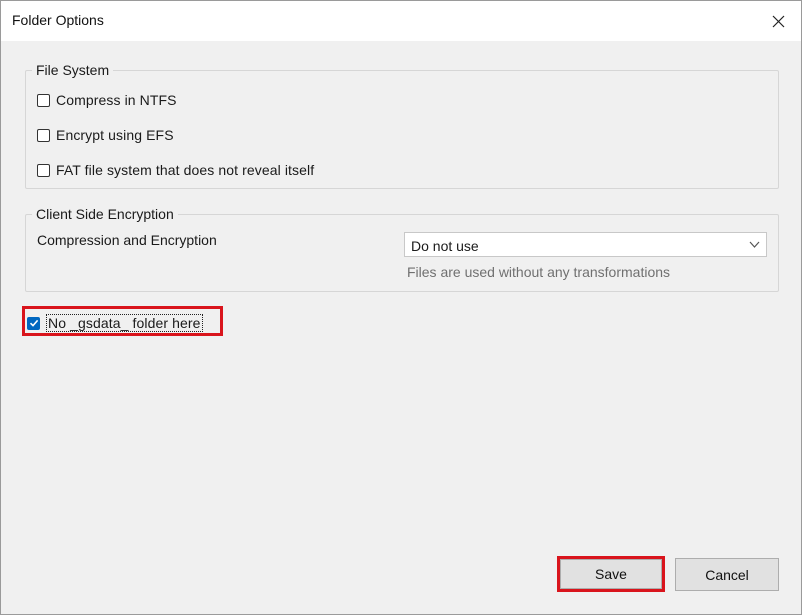 Image resolution: width=802 pixels, height=615 pixels. Describe the element at coordinates (43, 135) in the screenshot. I see `encrypt-efs-checkbox` at that location.